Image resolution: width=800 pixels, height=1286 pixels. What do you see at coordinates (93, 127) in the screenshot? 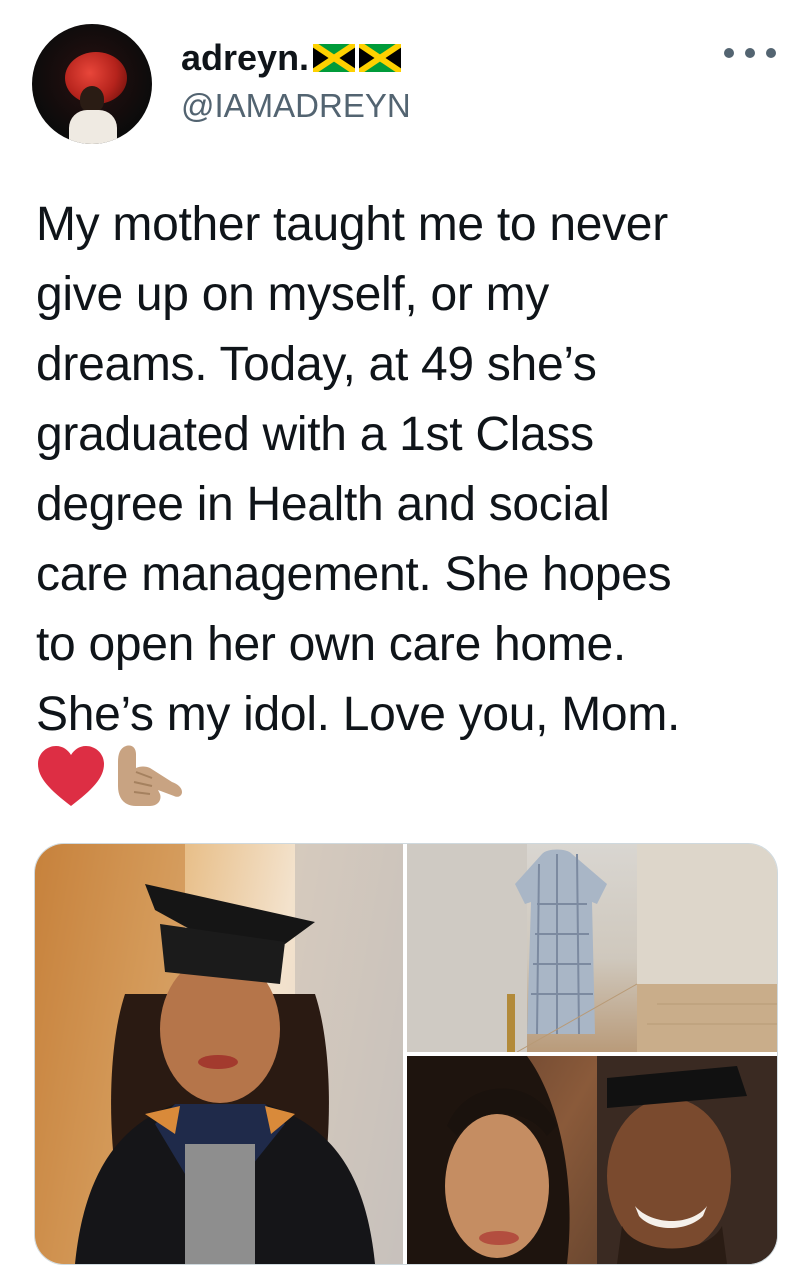
I see `avatar-coat` at bounding box center [93, 127].